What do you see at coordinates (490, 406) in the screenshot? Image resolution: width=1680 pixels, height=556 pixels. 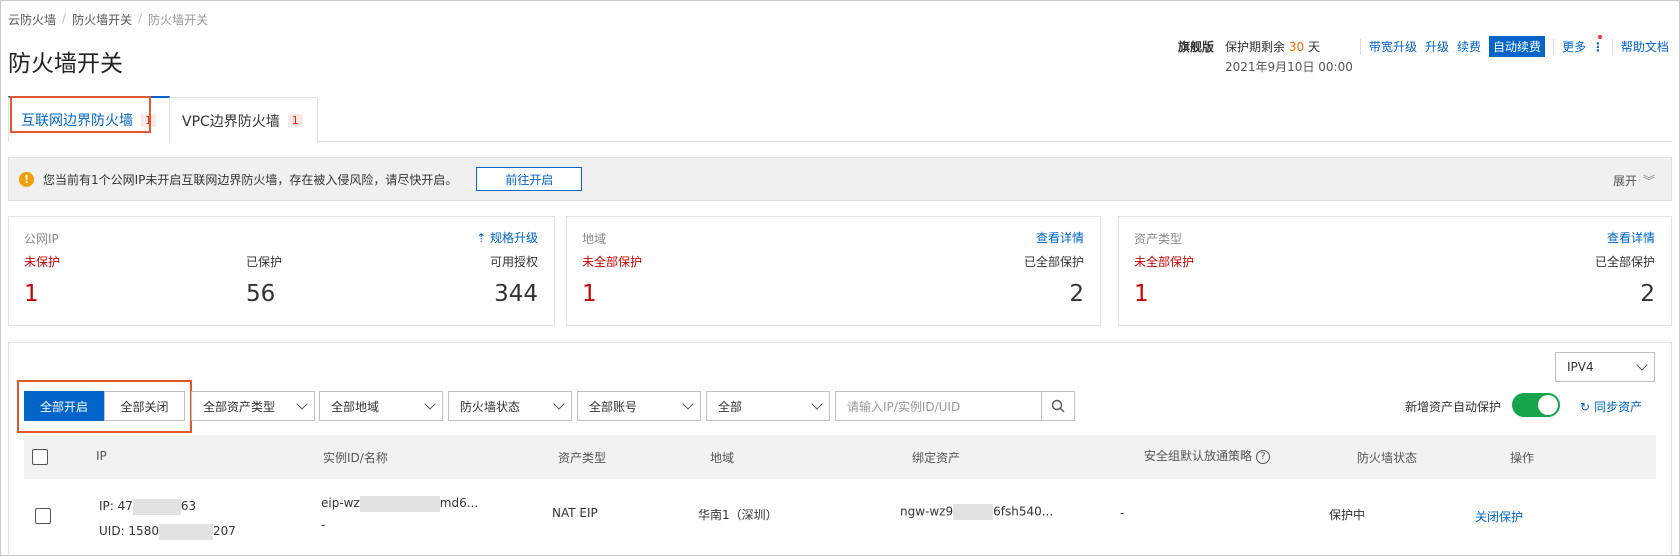 I see `filter-value: 防火墙状态` at bounding box center [490, 406].